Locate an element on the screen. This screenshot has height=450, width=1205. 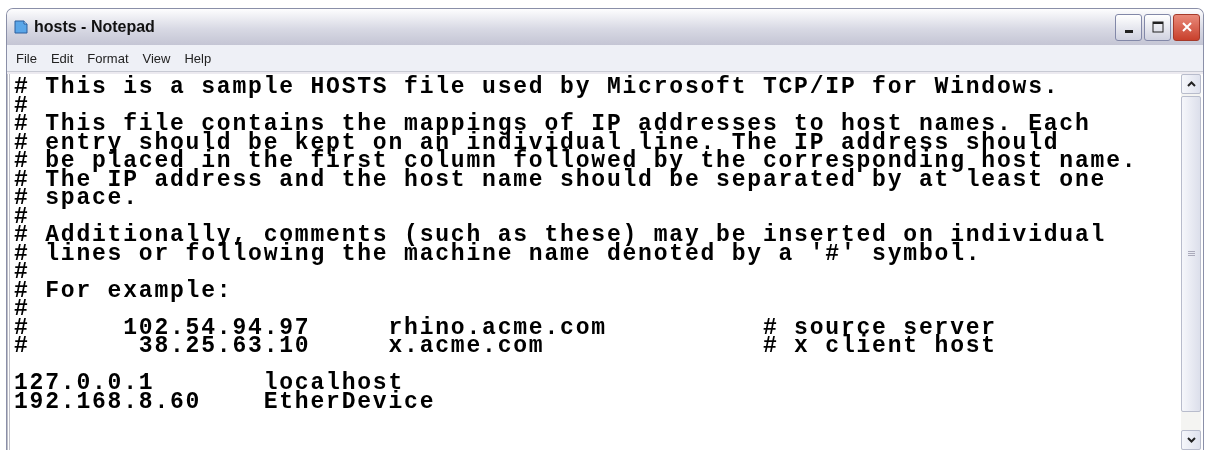
scroll-thumb is located at coordinates (1191, 254).